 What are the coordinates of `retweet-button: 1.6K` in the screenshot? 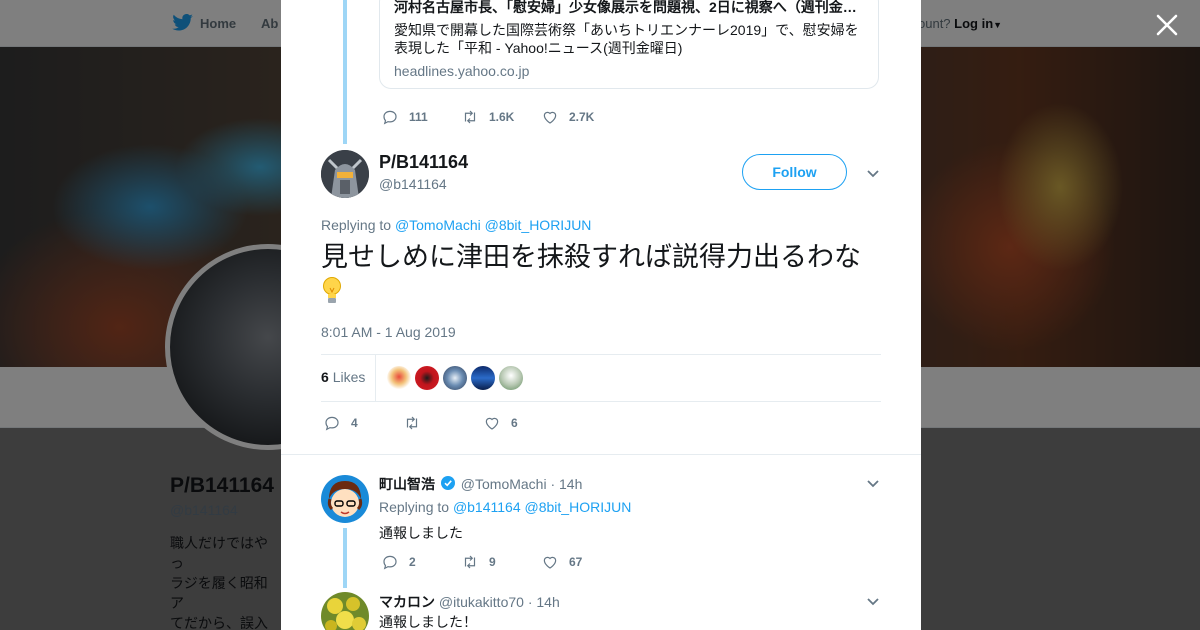 It's located at (501, 117).